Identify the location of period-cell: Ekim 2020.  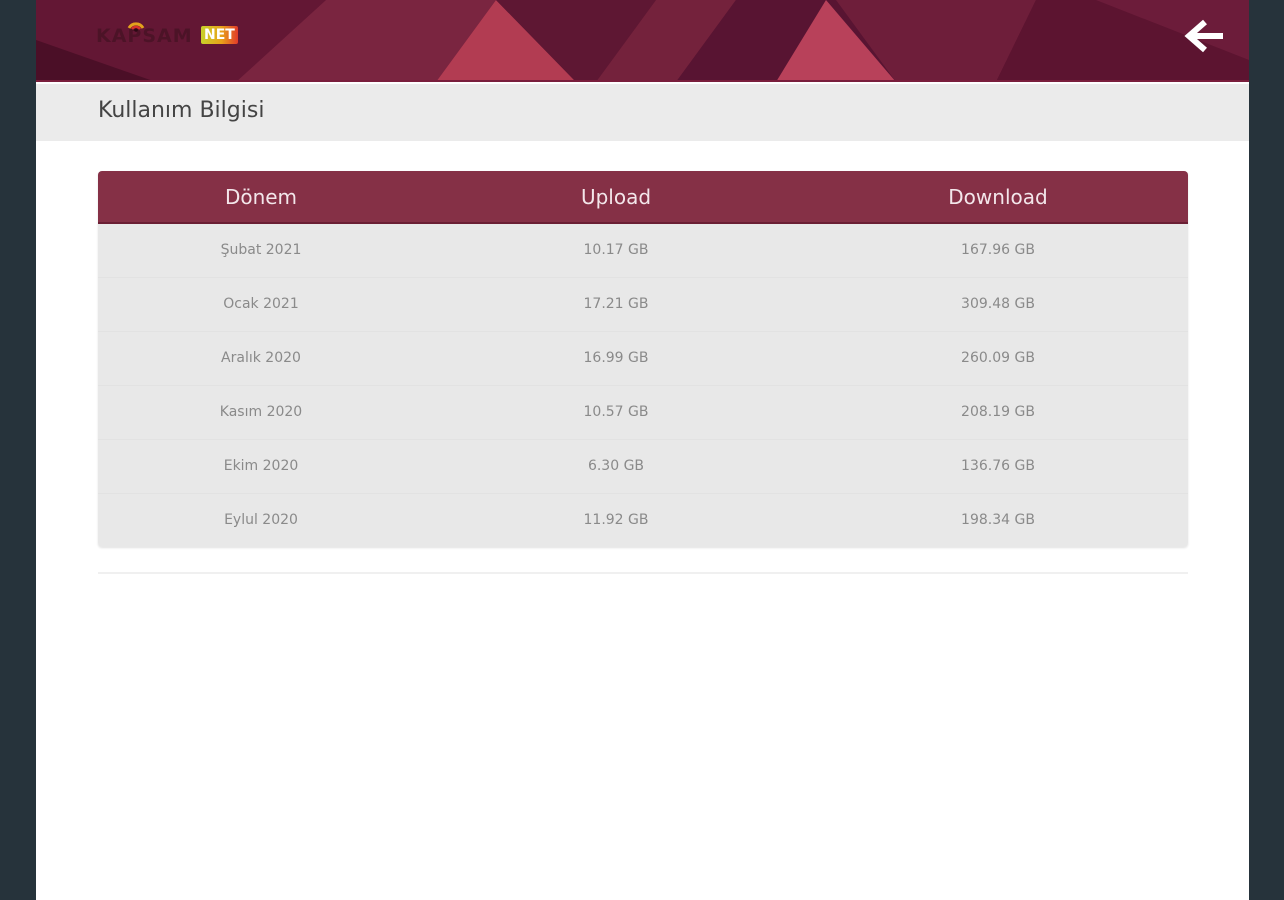
(261, 466).